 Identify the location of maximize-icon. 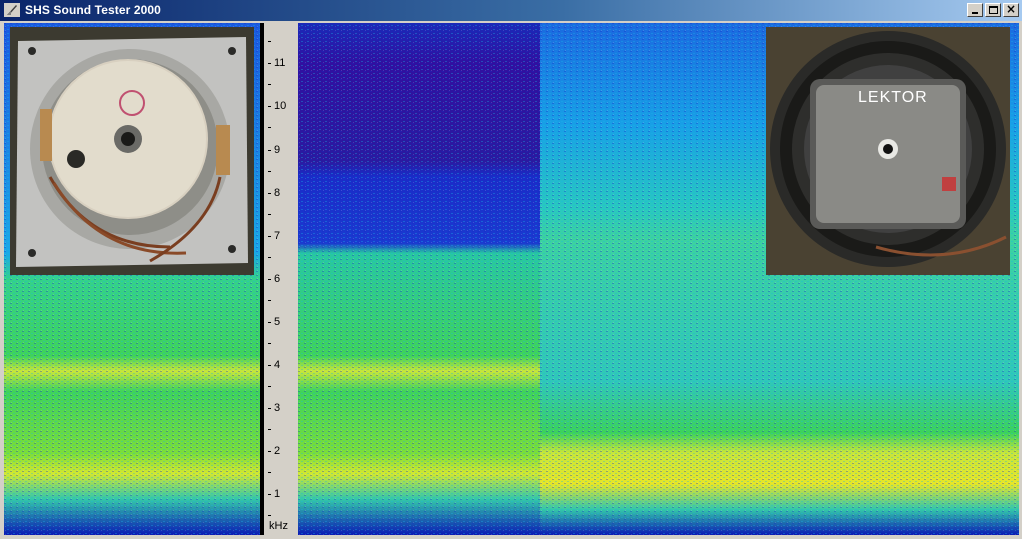
(993, 10).